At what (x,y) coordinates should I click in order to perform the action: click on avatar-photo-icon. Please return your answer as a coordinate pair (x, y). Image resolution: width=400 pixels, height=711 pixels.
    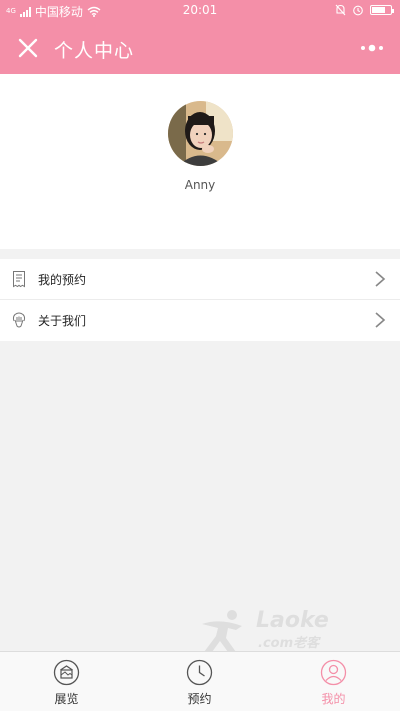
    Looking at the image, I should click on (200, 133).